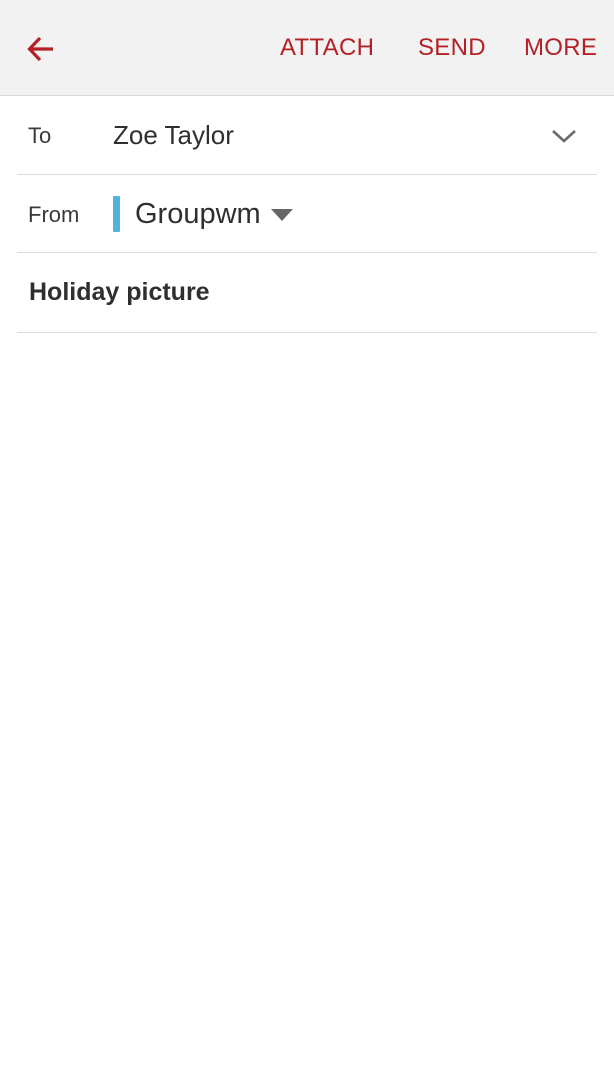 Image resolution: width=614 pixels, height=1092 pixels. What do you see at coordinates (307, 135) in the screenshot?
I see `to-row: To Zoe Taylor` at bounding box center [307, 135].